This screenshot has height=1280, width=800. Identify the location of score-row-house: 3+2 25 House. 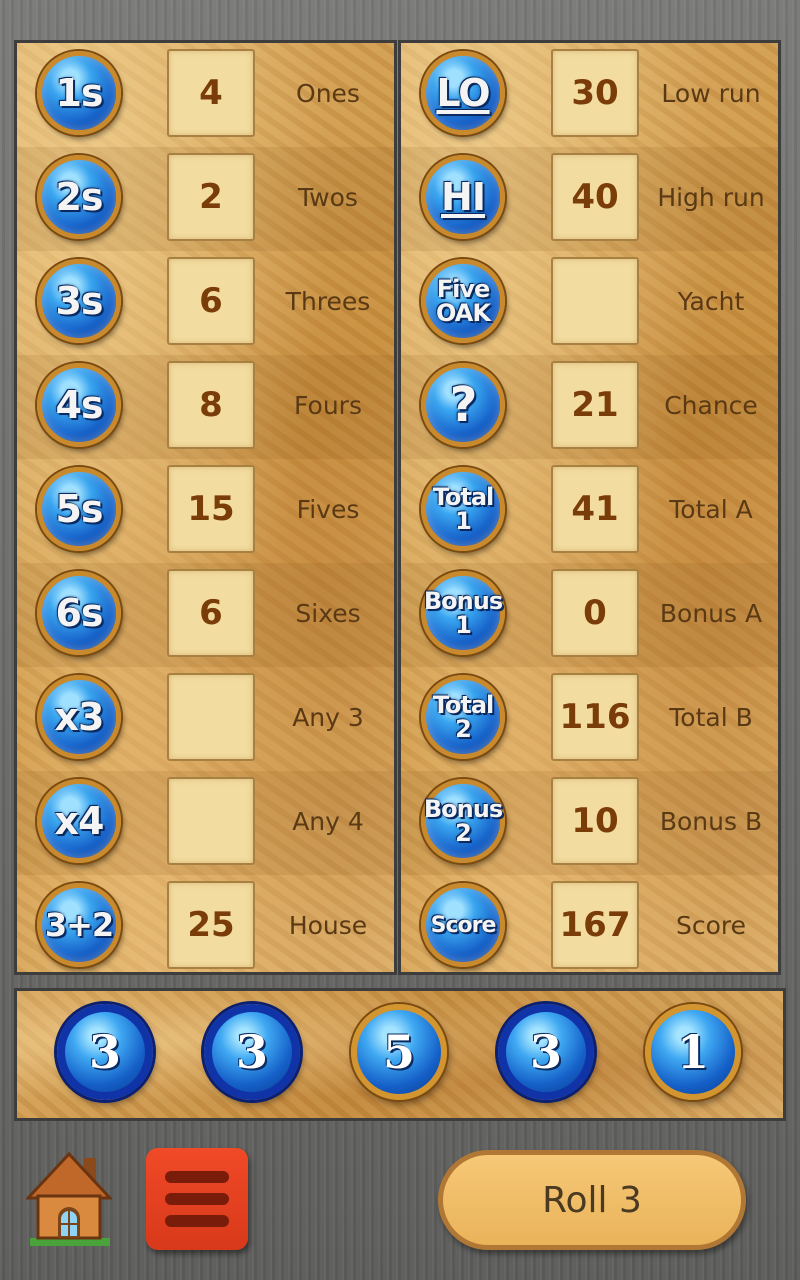
(205, 923).